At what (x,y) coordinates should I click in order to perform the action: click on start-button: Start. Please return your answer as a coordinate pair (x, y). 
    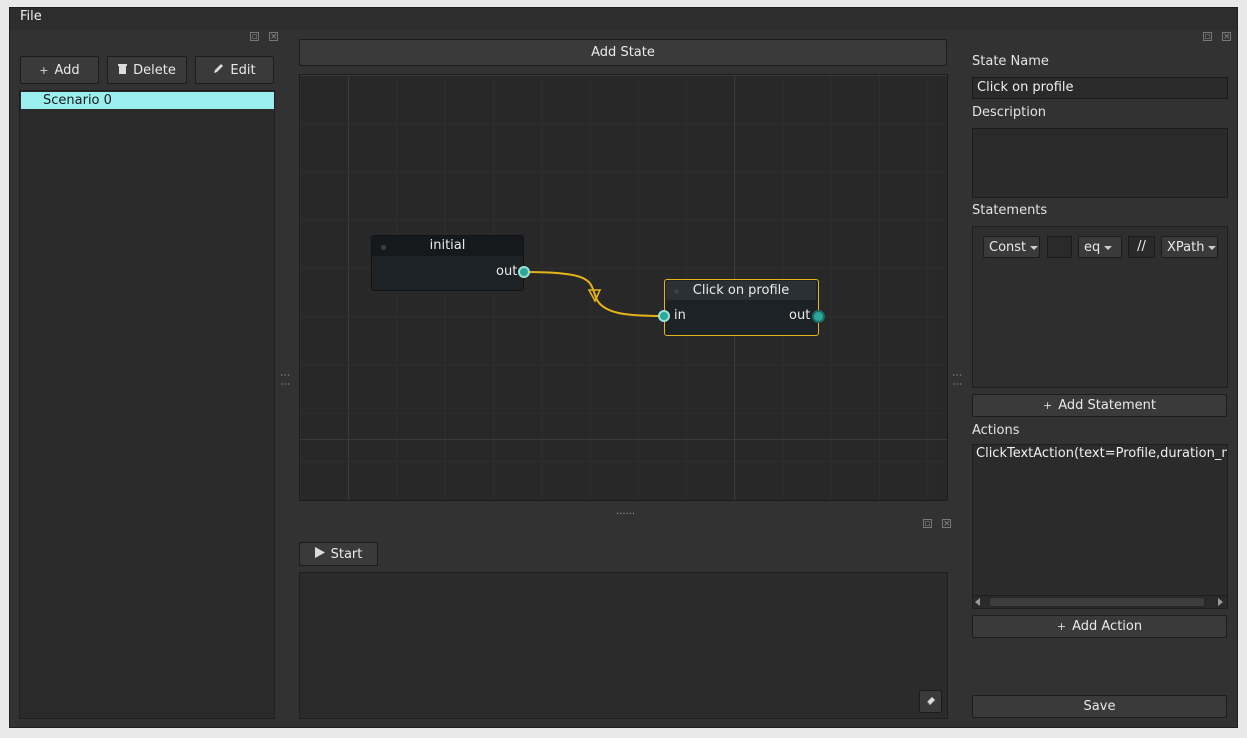
    Looking at the image, I should click on (338, 554).